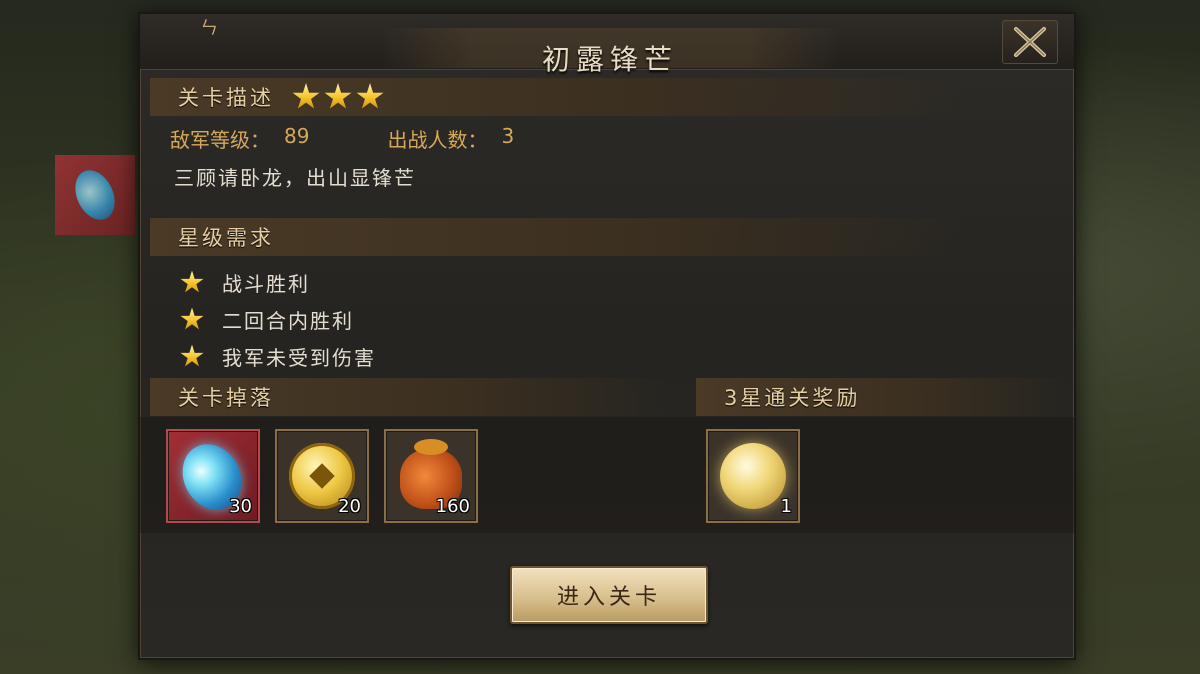  I want to click on item-count: 30, so click(240, 506).